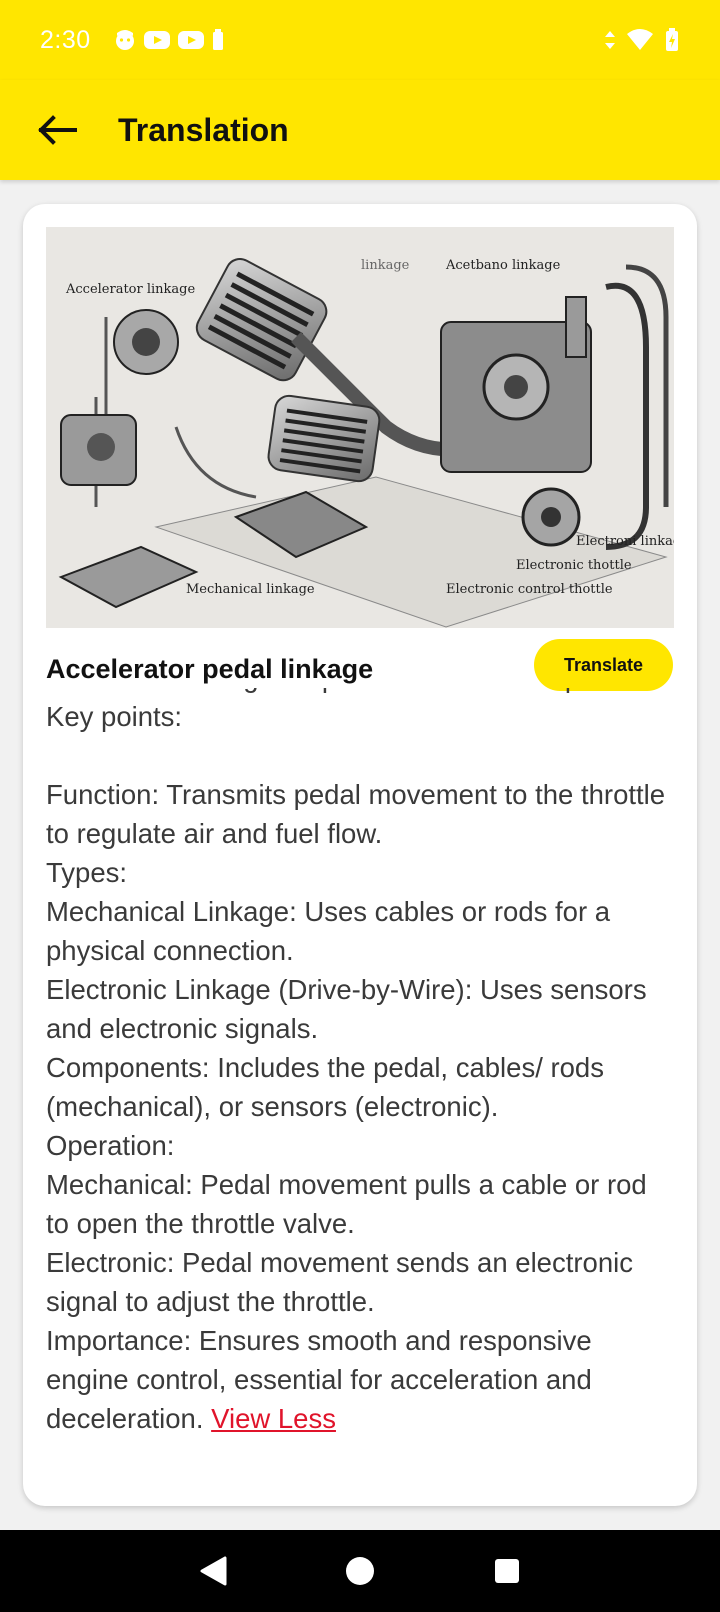 The width and height of the screenshot is (720, 1612). I want to click on status-icons-right, so click(642, 40).